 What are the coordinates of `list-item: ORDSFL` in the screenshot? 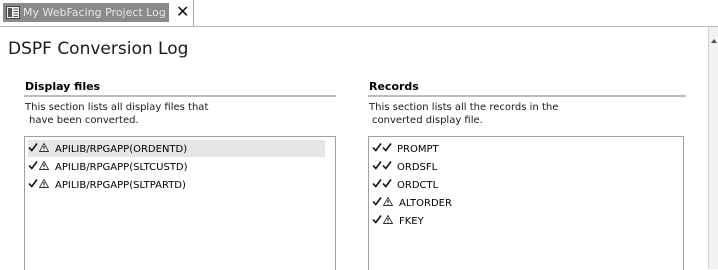 It's located at (472, 166).